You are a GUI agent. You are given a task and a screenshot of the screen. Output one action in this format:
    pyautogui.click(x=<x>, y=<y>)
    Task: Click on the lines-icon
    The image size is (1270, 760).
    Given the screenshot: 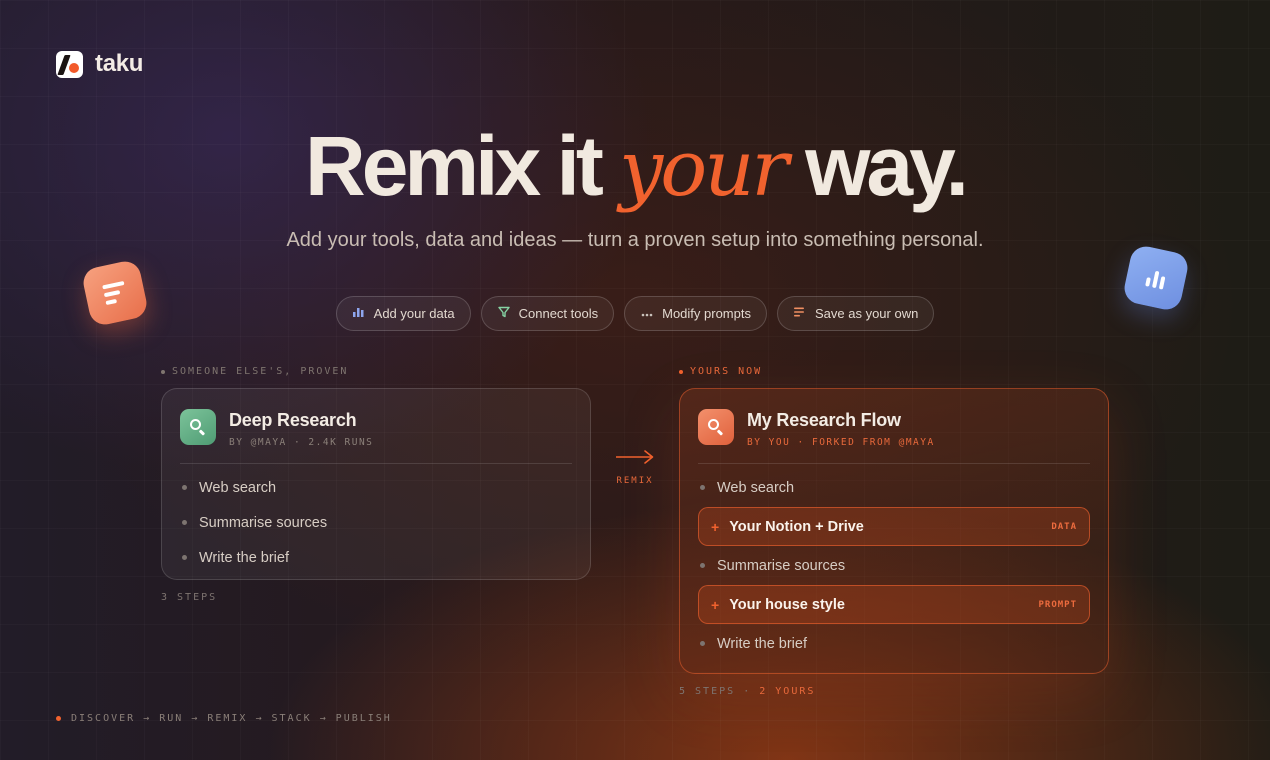 What is the action you would take?
    pyautogui.click(x=800, y=313)
    